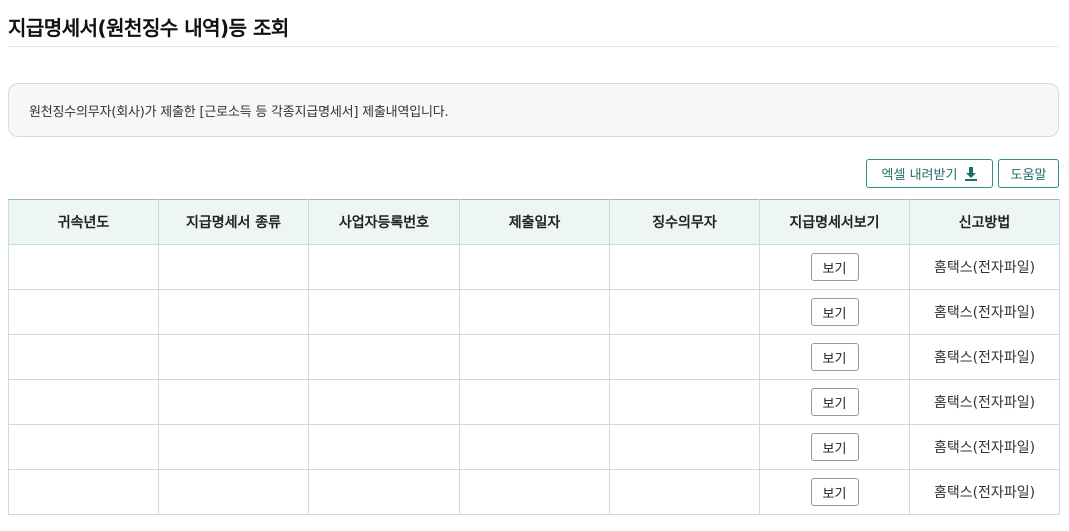 This screenshot has width=1069, height=531. What do you see at coordinates (834, 222) in the screenshot?
I see `header-view-statement: 지급명세서보기` at bounding box center [834, 222].